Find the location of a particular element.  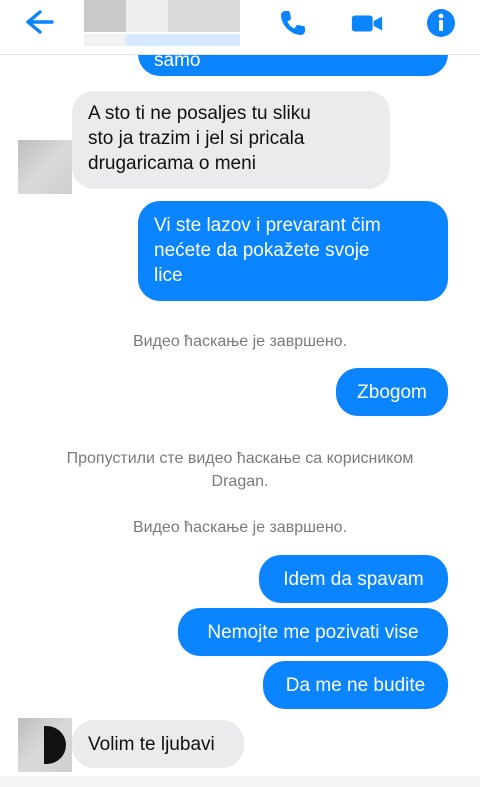

message-line: sto ja trazim i jel si pricala is located at coordinates (196, 138).